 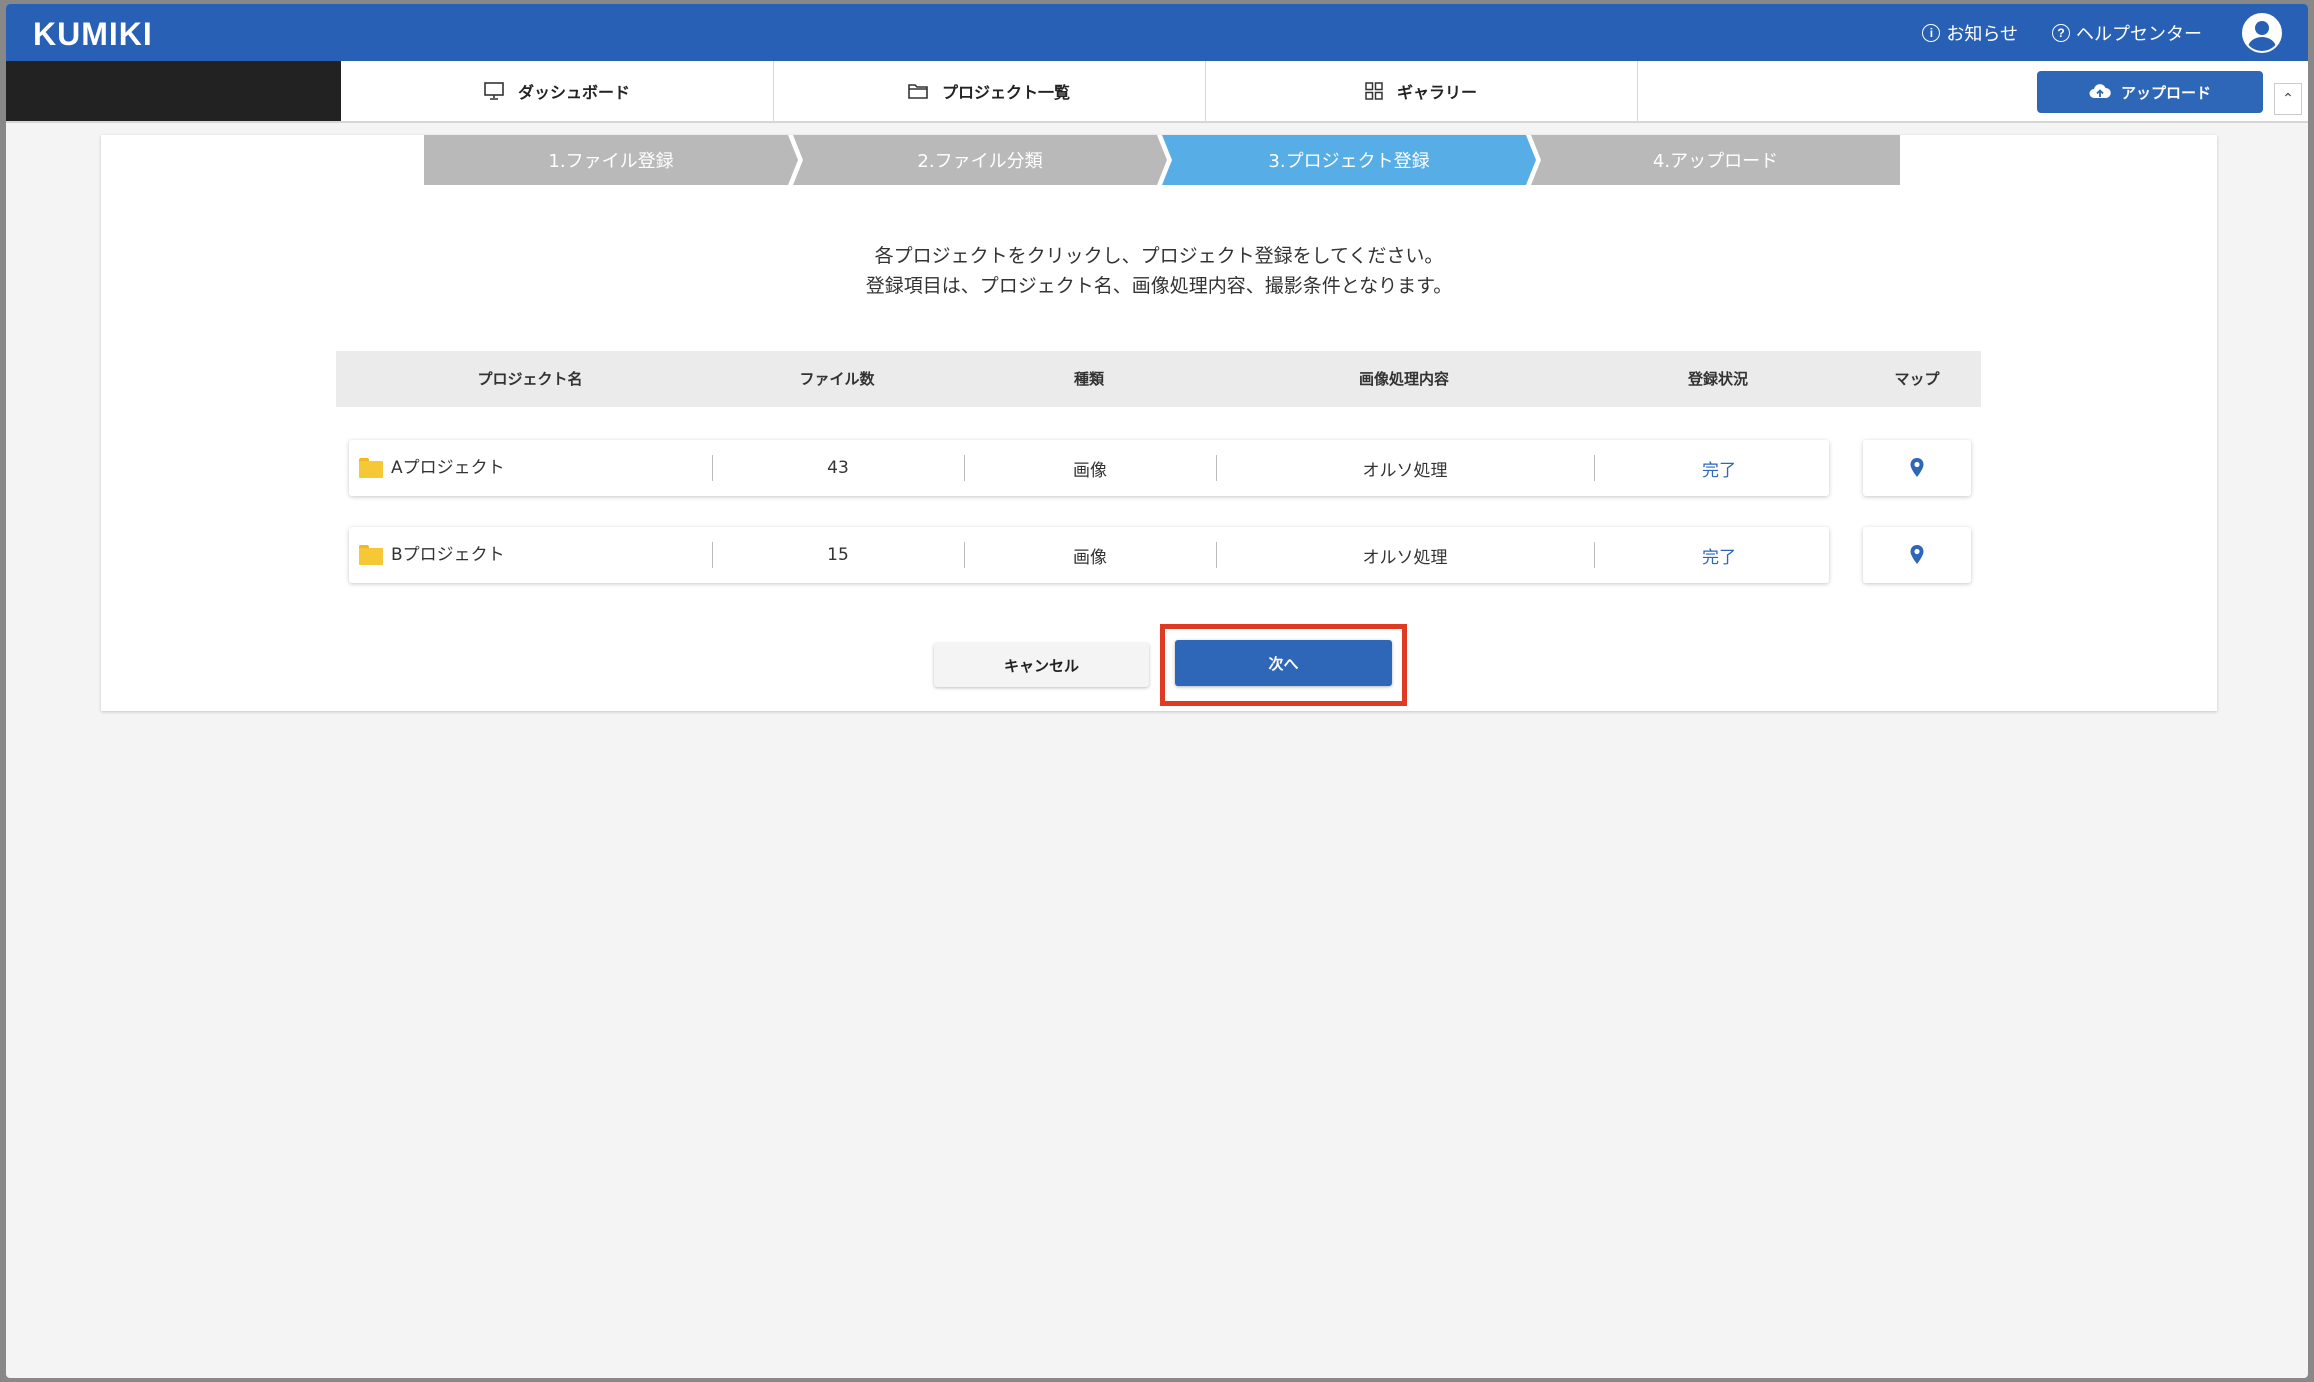 What do you see at coordinates (2061, 32) in the screenshot?
I see `help-icon: ?` at bounding box center [2061, 32].